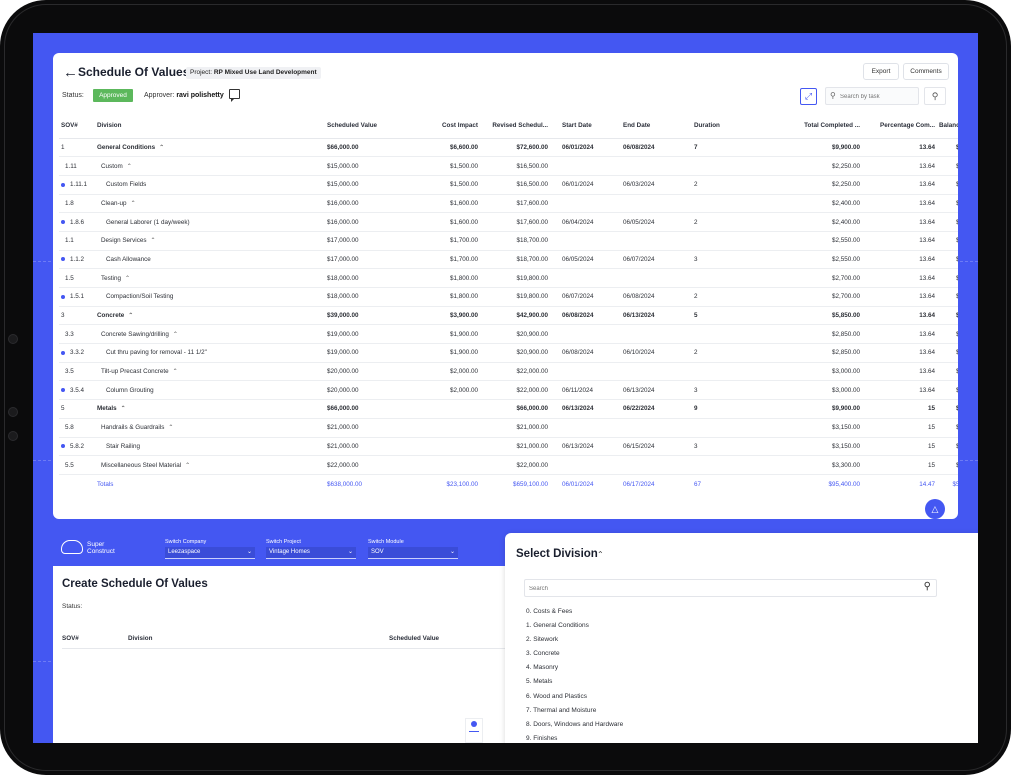 The width and height of the screenshot is (1011, 775). Describe the element at coordinates (881, 71) in the screenshot. I see `export-button: Export` at that location.